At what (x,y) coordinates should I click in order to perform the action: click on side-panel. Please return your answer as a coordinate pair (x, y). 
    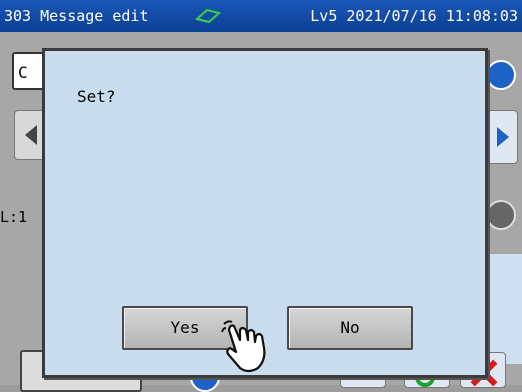
    Looking at the image, I should click on (505, 309).